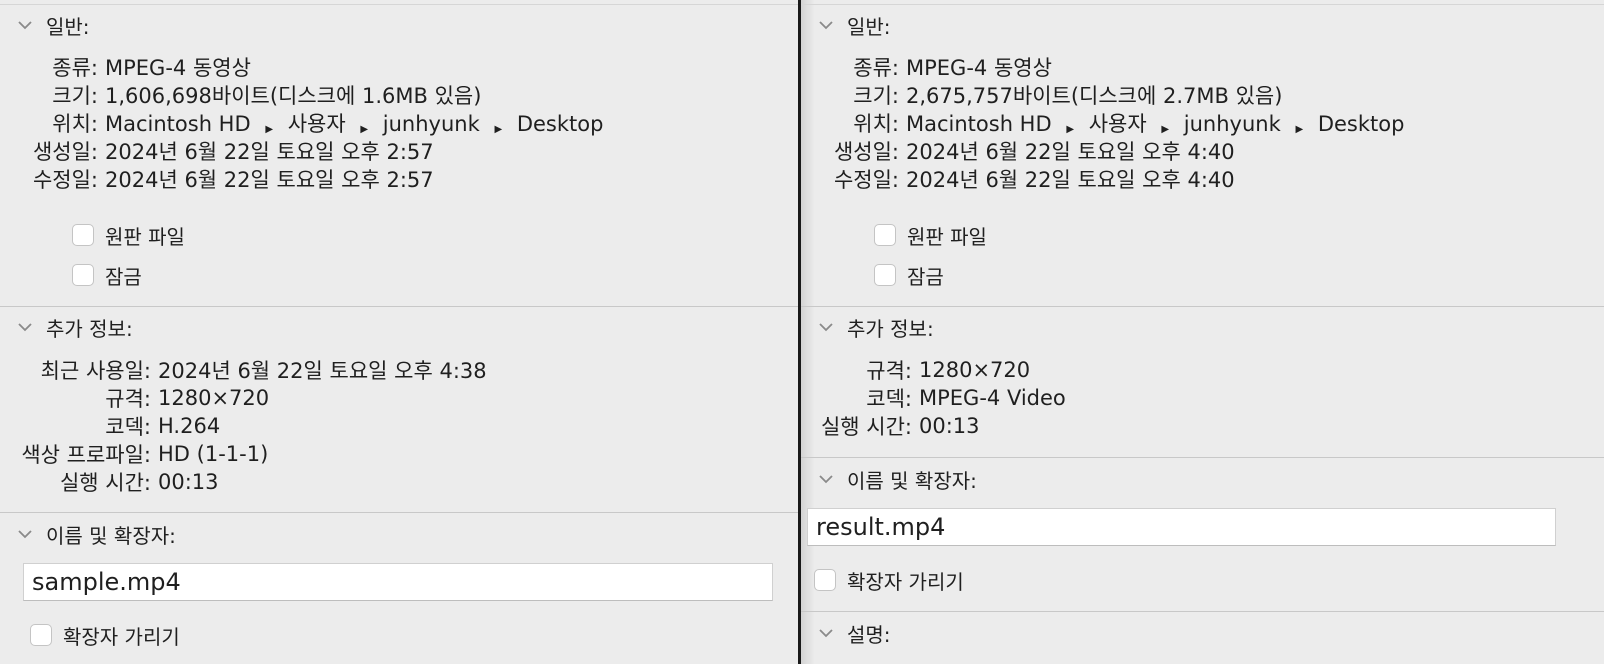 The height and width of the screenshot is (664, 1604). Describe the element at coordinates (269, 180) in the screenshot. I see `modified-value: 2024년 6월 22일 토요일 오후 2:57` at that location.